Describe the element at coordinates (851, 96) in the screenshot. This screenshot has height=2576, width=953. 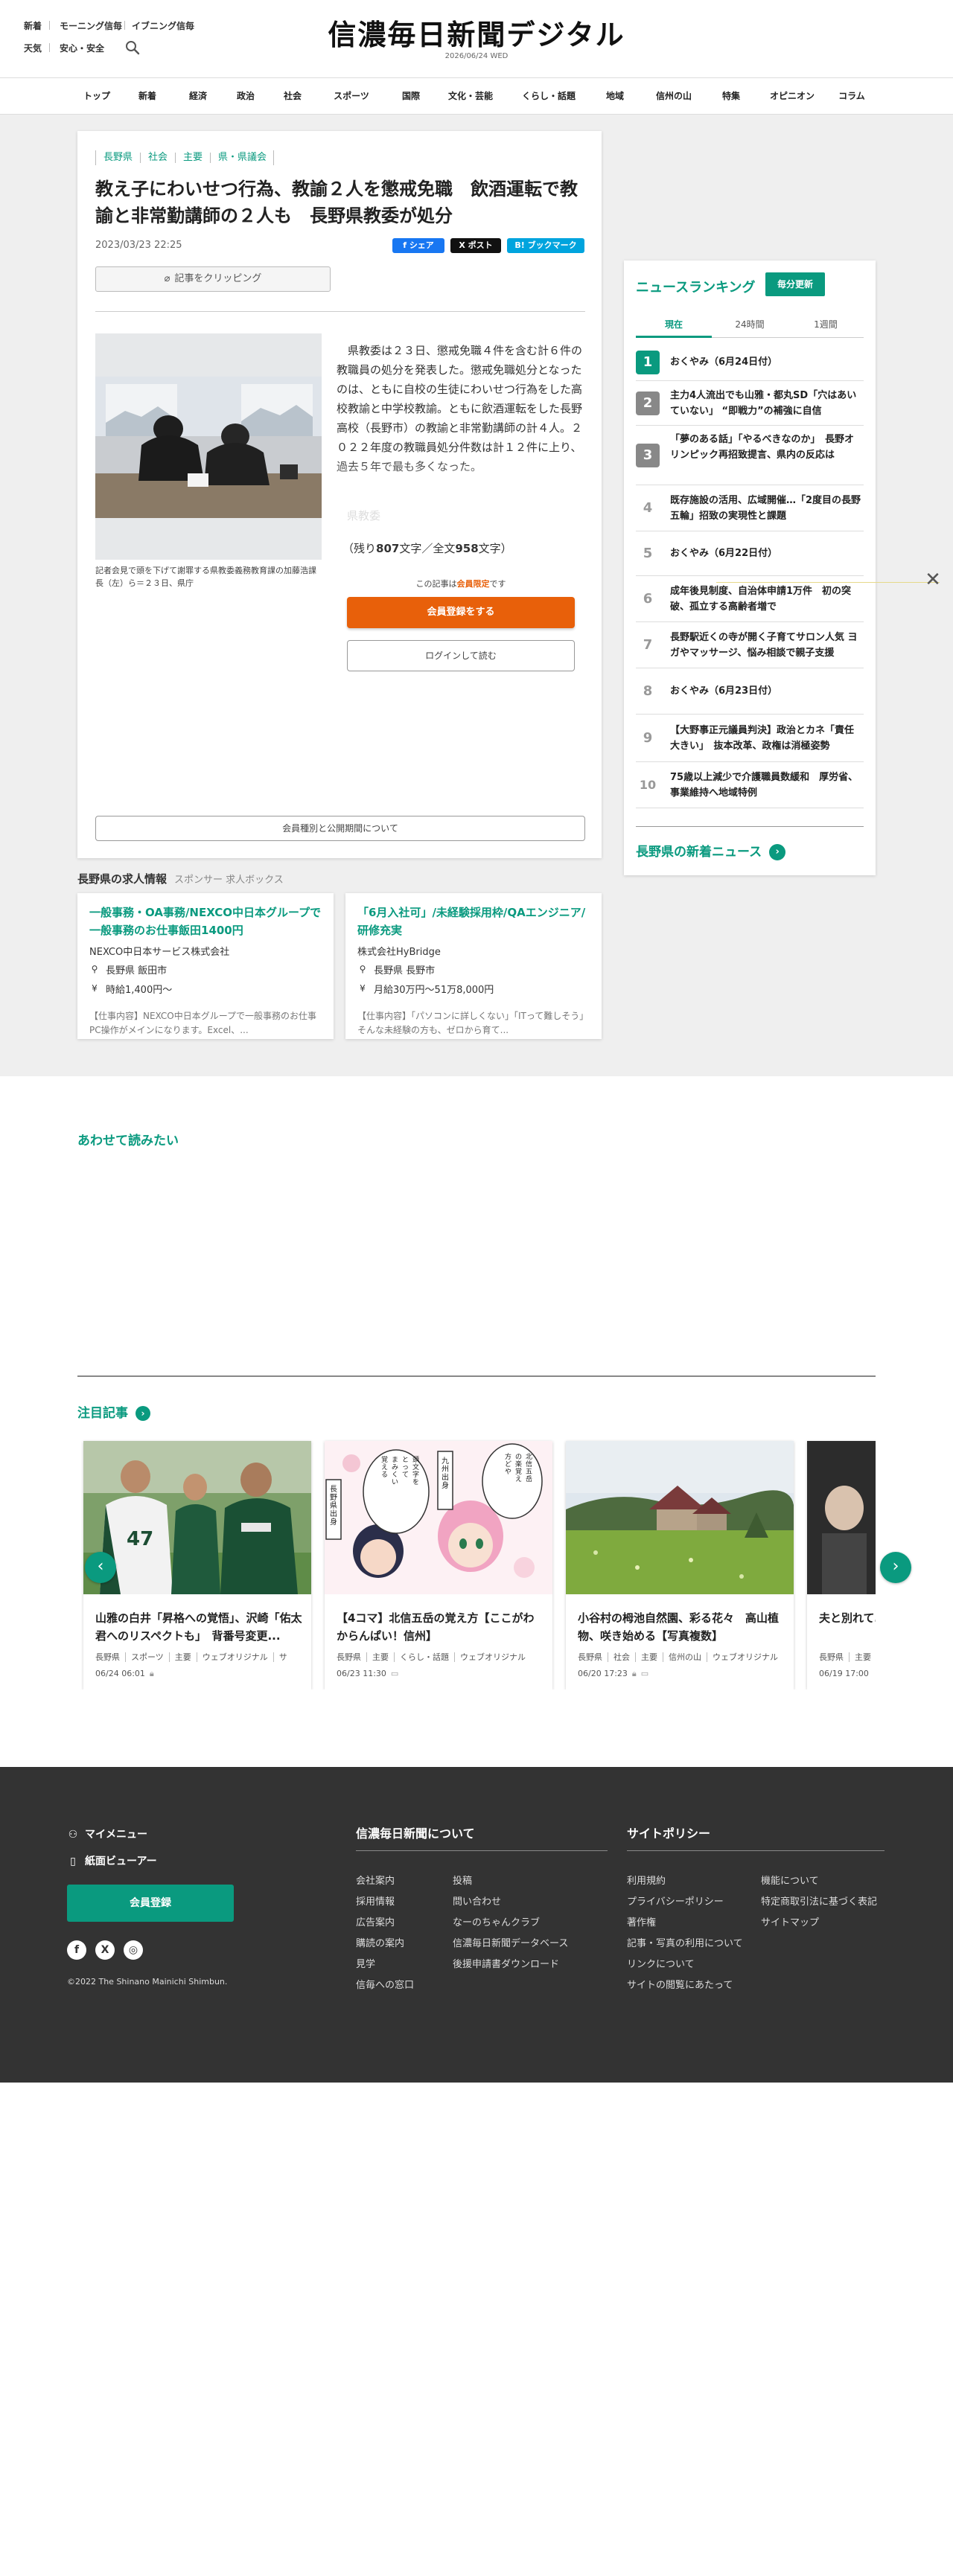
I see `nav-item-column: コラム` at that location.